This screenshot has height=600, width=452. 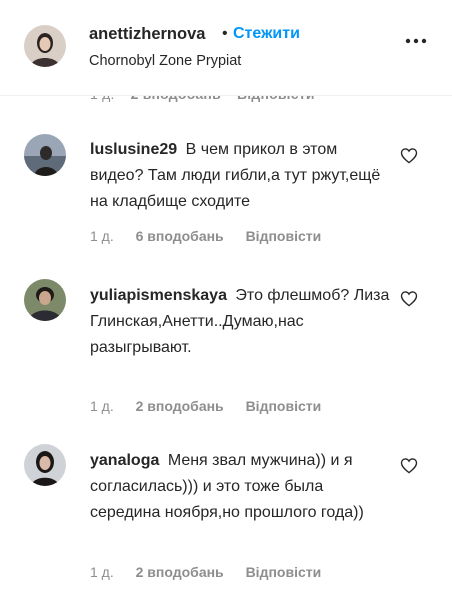 I want to click on commenter-username: yanaloga, so click(x=124, y=460).